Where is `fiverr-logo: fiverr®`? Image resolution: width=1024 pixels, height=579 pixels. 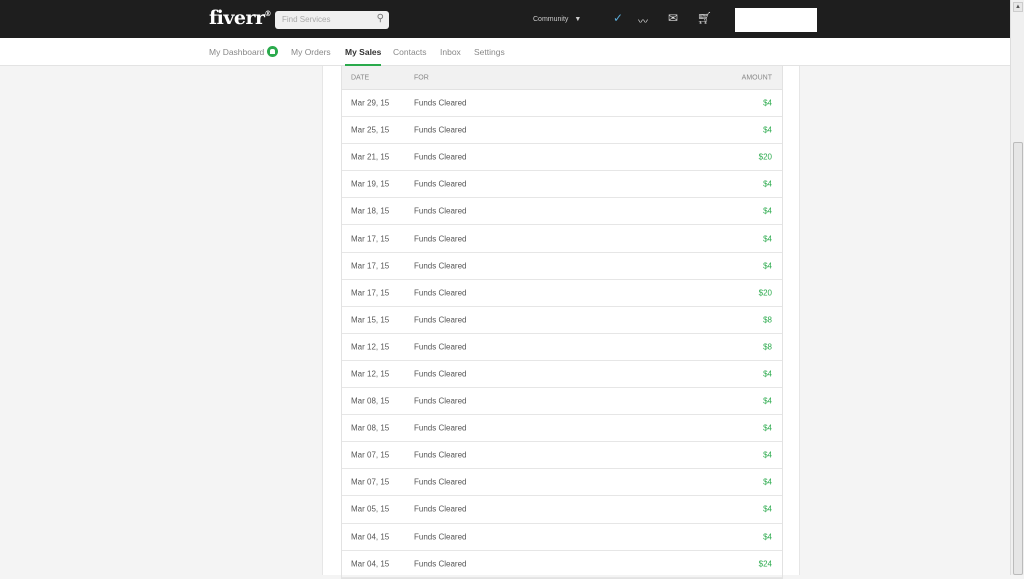 fiverr-logo: fiverr® is located at coordinates (240, 18).